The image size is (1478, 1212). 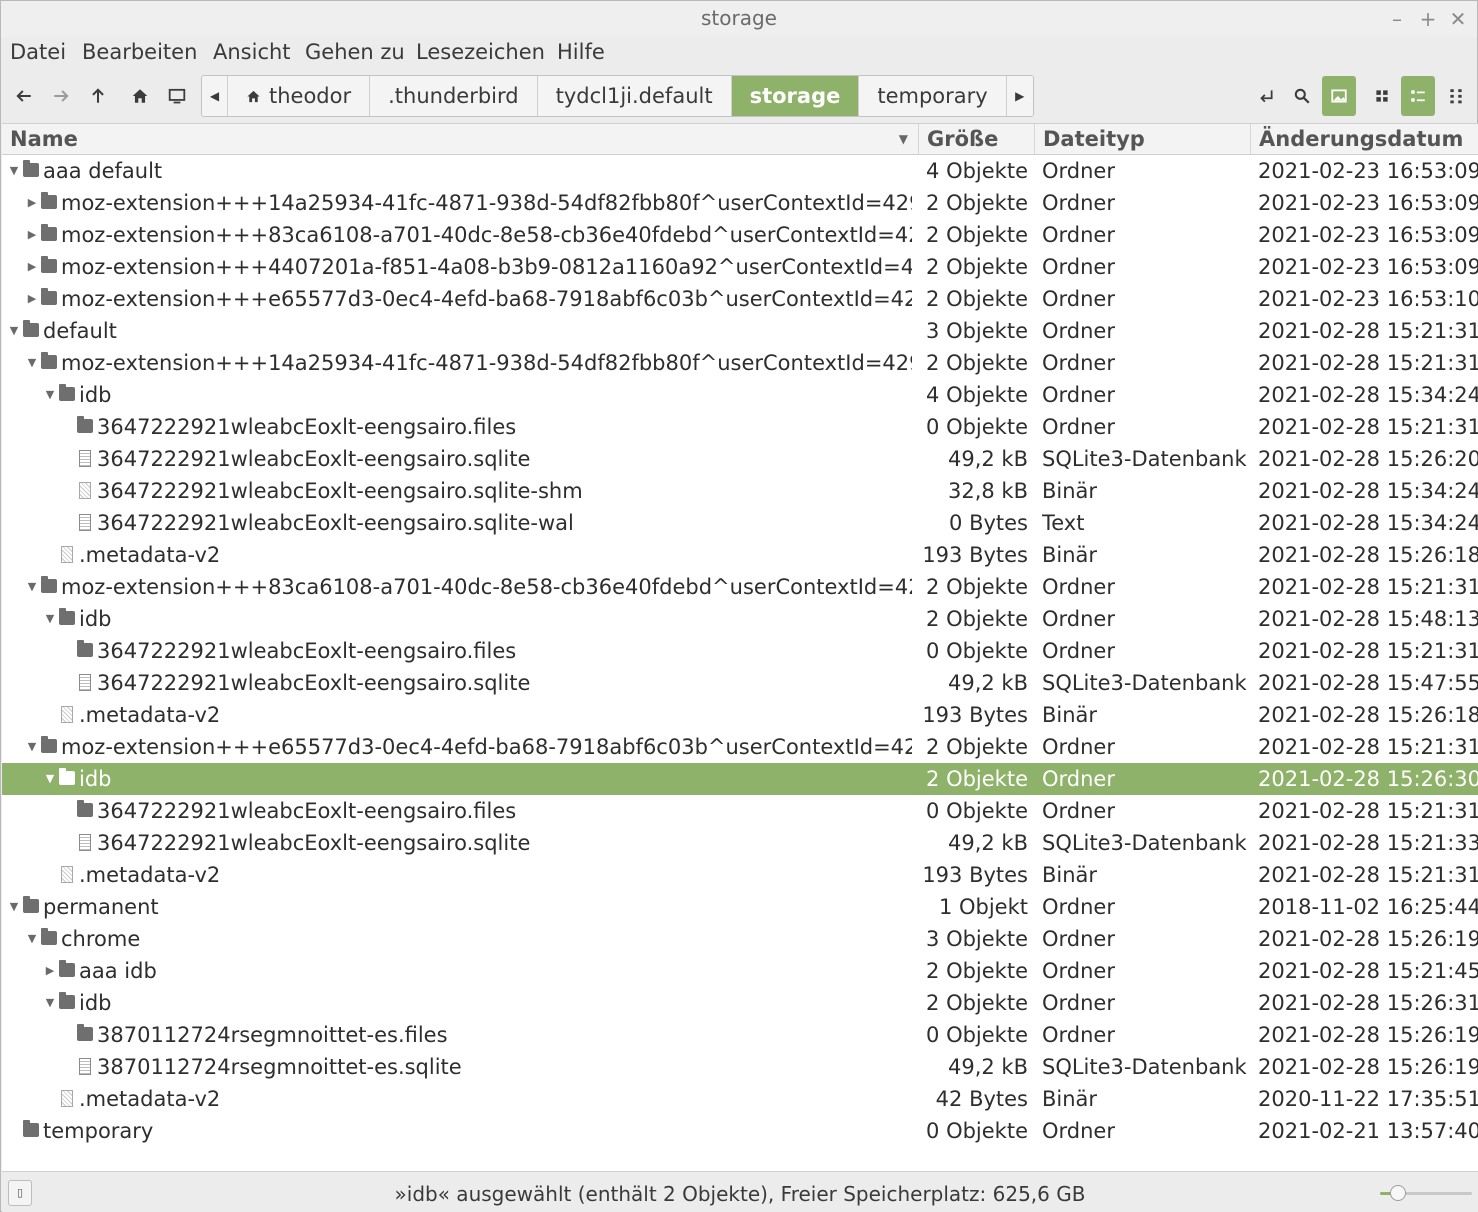 What do you see at coordinates (1368, 1067) in the screenshot?
I see `row-date: 2021-02-28 15:26:19` at bounding box center [1368, 1067].